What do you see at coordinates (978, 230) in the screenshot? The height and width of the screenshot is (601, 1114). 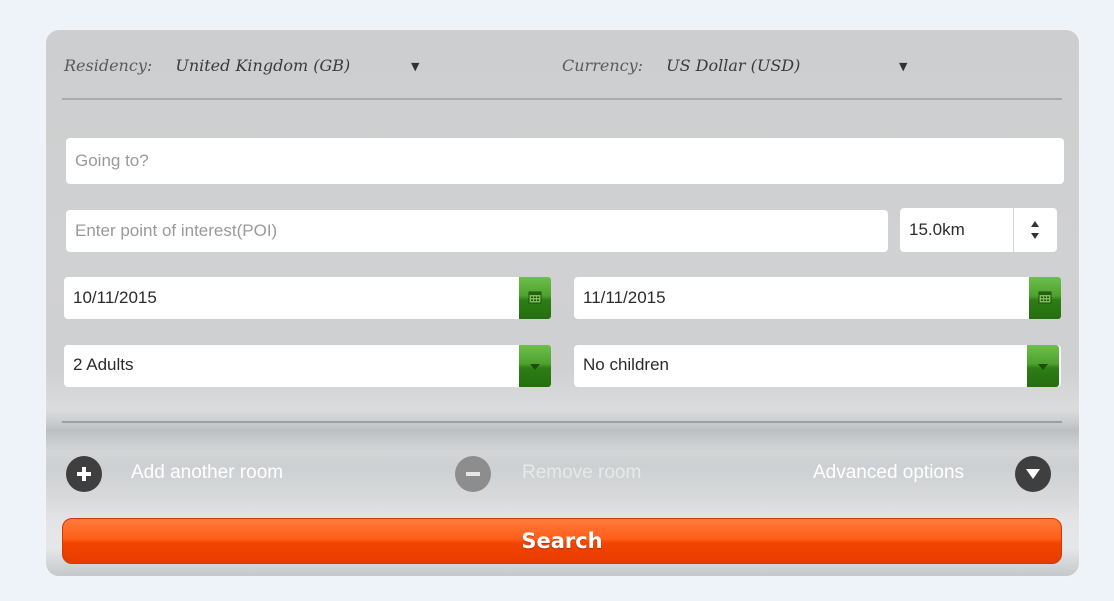 I see `radius-stepper: 15.0km` at bounding box center [978, 230].